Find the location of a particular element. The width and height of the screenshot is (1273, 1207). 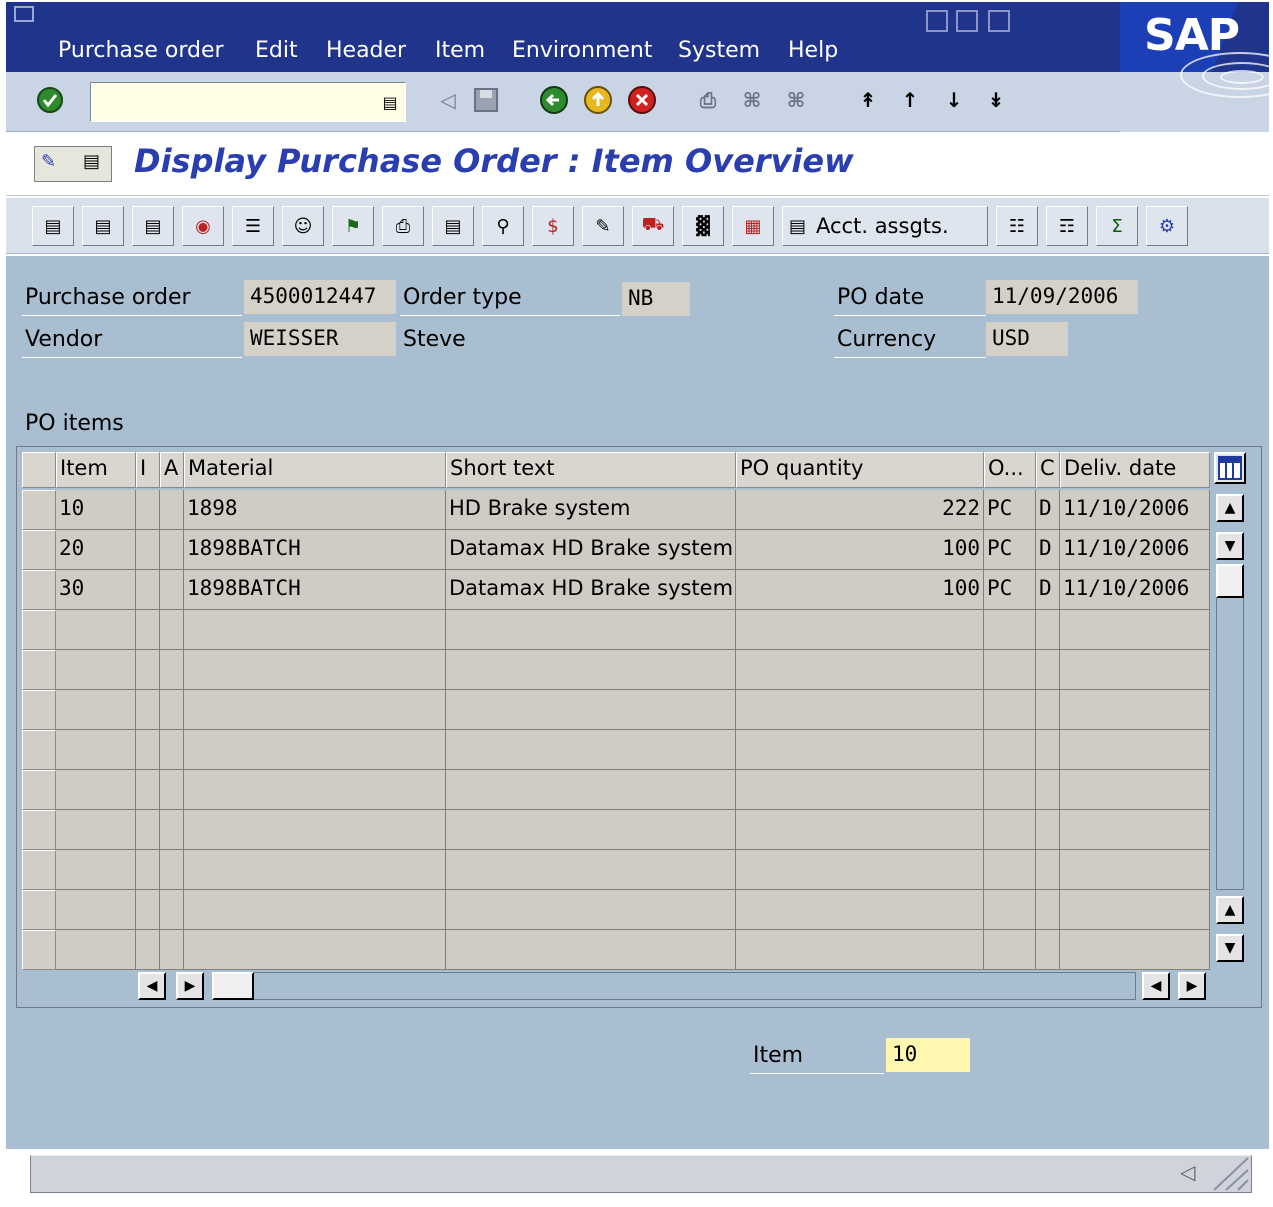

status-toggle-icon: ◁ is located at coordinates (1187, 1172).